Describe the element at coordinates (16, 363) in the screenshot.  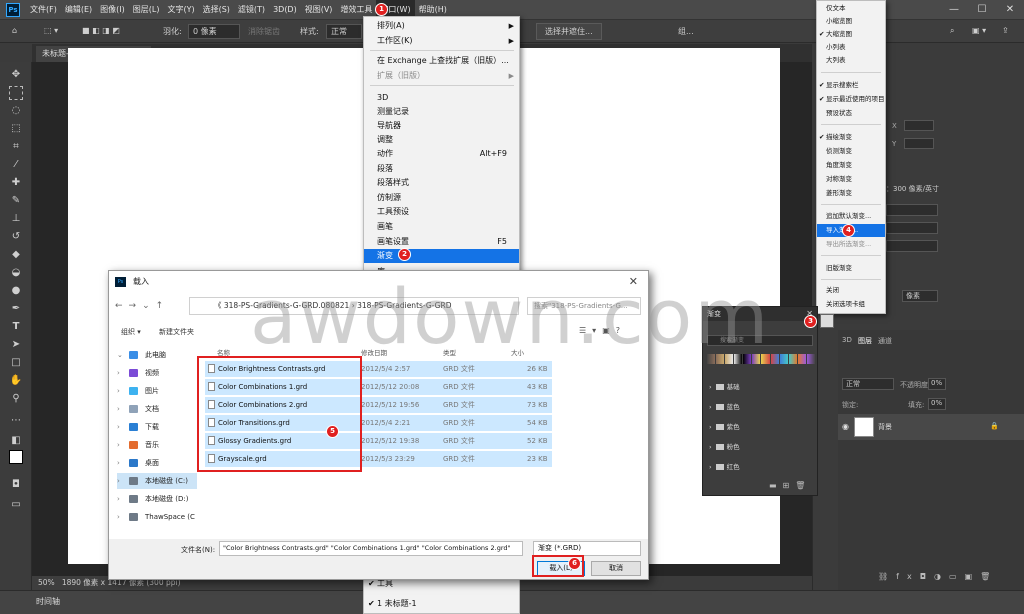
I see `rectangle-tool-icon: □` at that location.